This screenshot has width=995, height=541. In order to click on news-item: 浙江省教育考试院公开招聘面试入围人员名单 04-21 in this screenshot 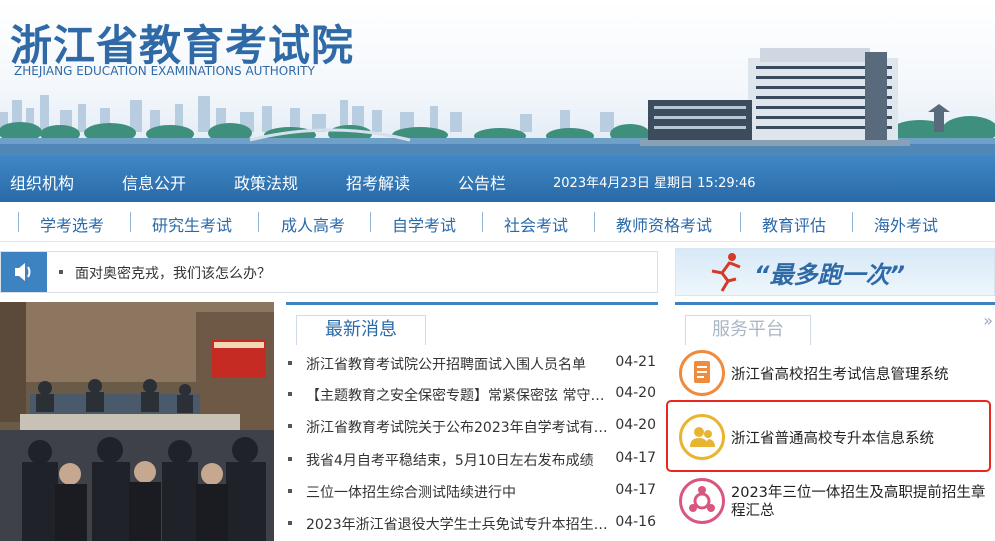, I will do `click(472, 363)`.